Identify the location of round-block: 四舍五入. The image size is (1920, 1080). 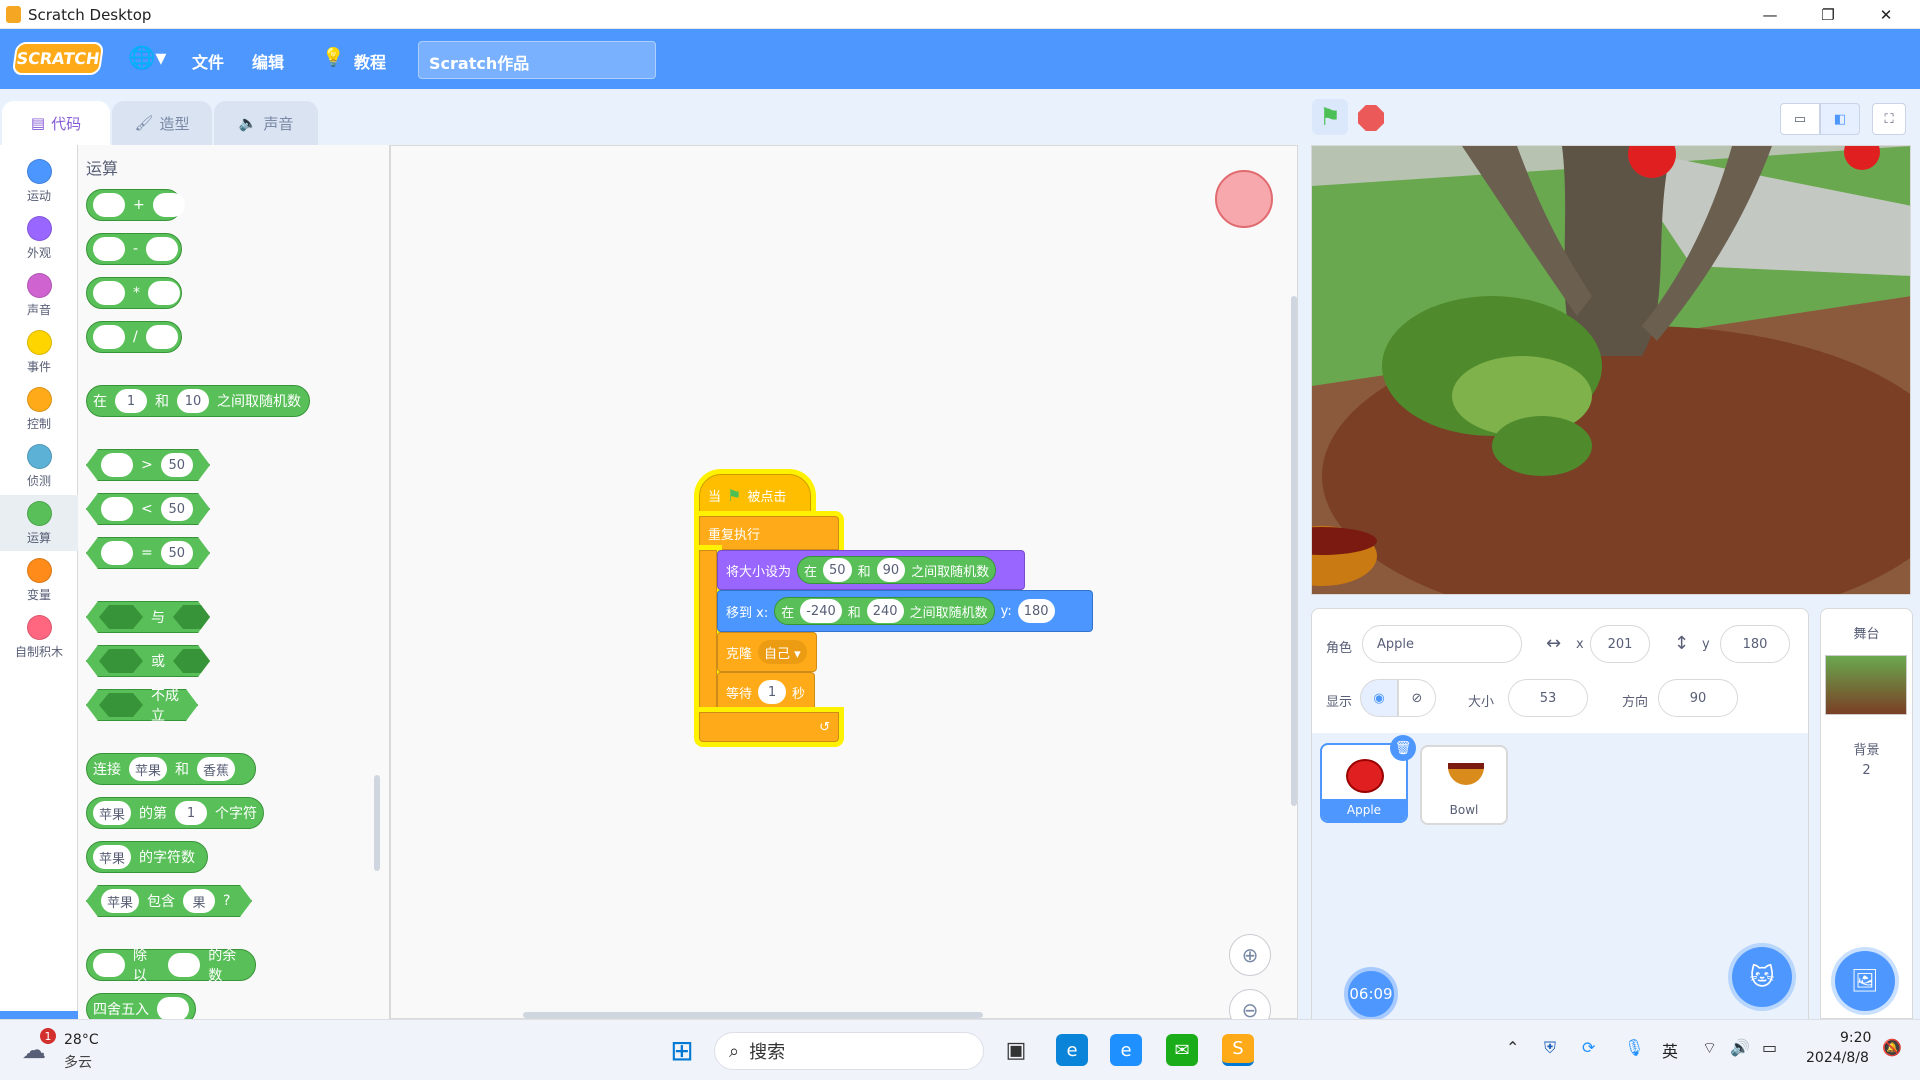
(141, 1006).